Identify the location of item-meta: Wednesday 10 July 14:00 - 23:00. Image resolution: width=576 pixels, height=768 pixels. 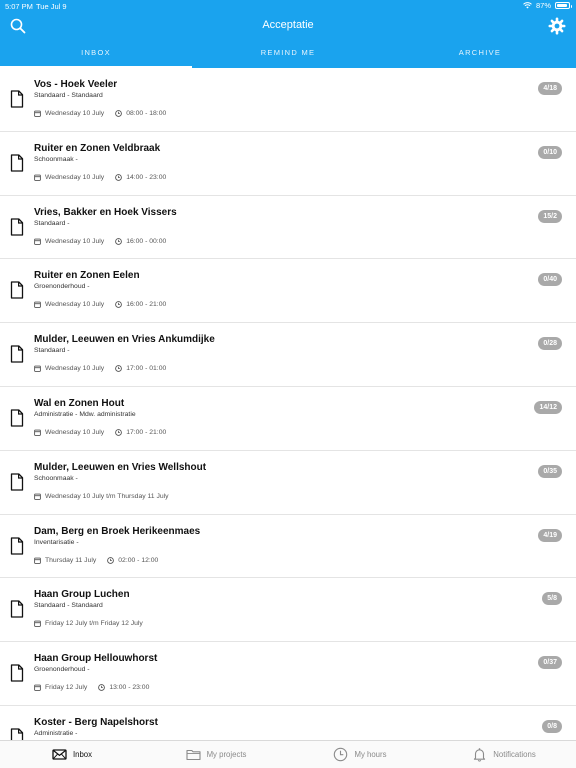
(100, 177).